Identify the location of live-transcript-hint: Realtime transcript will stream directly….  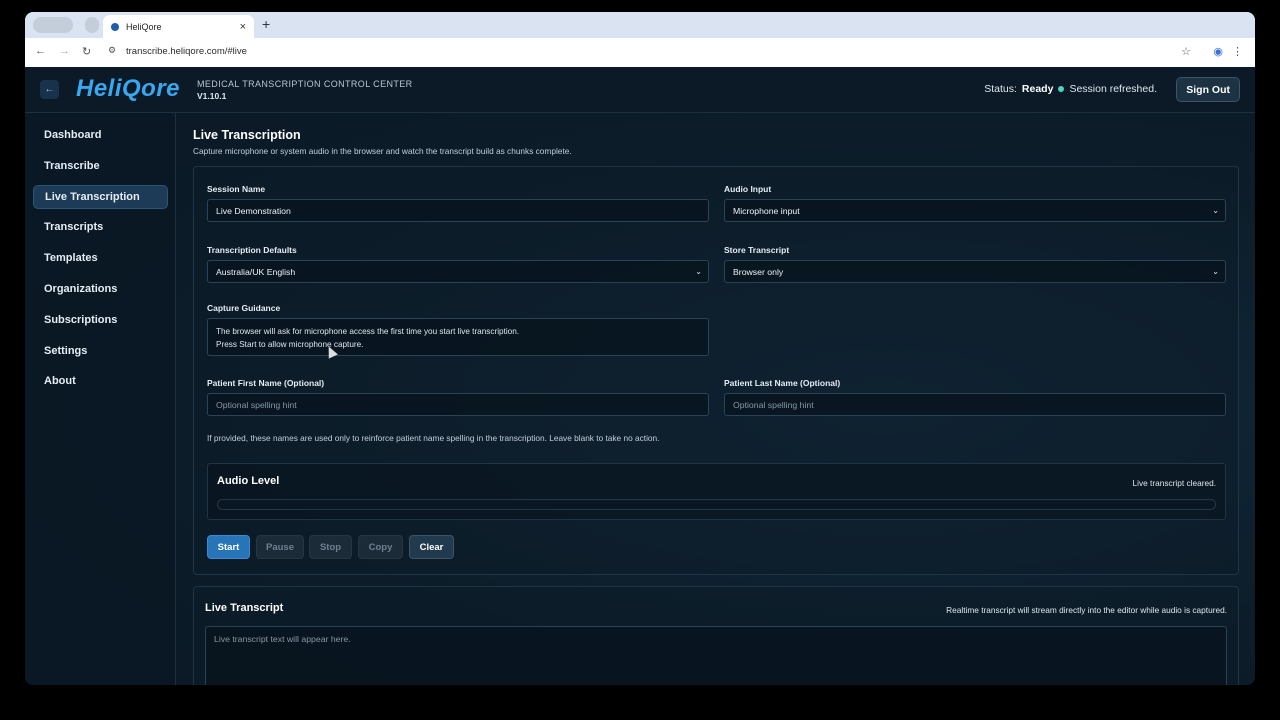
(1086, 610).